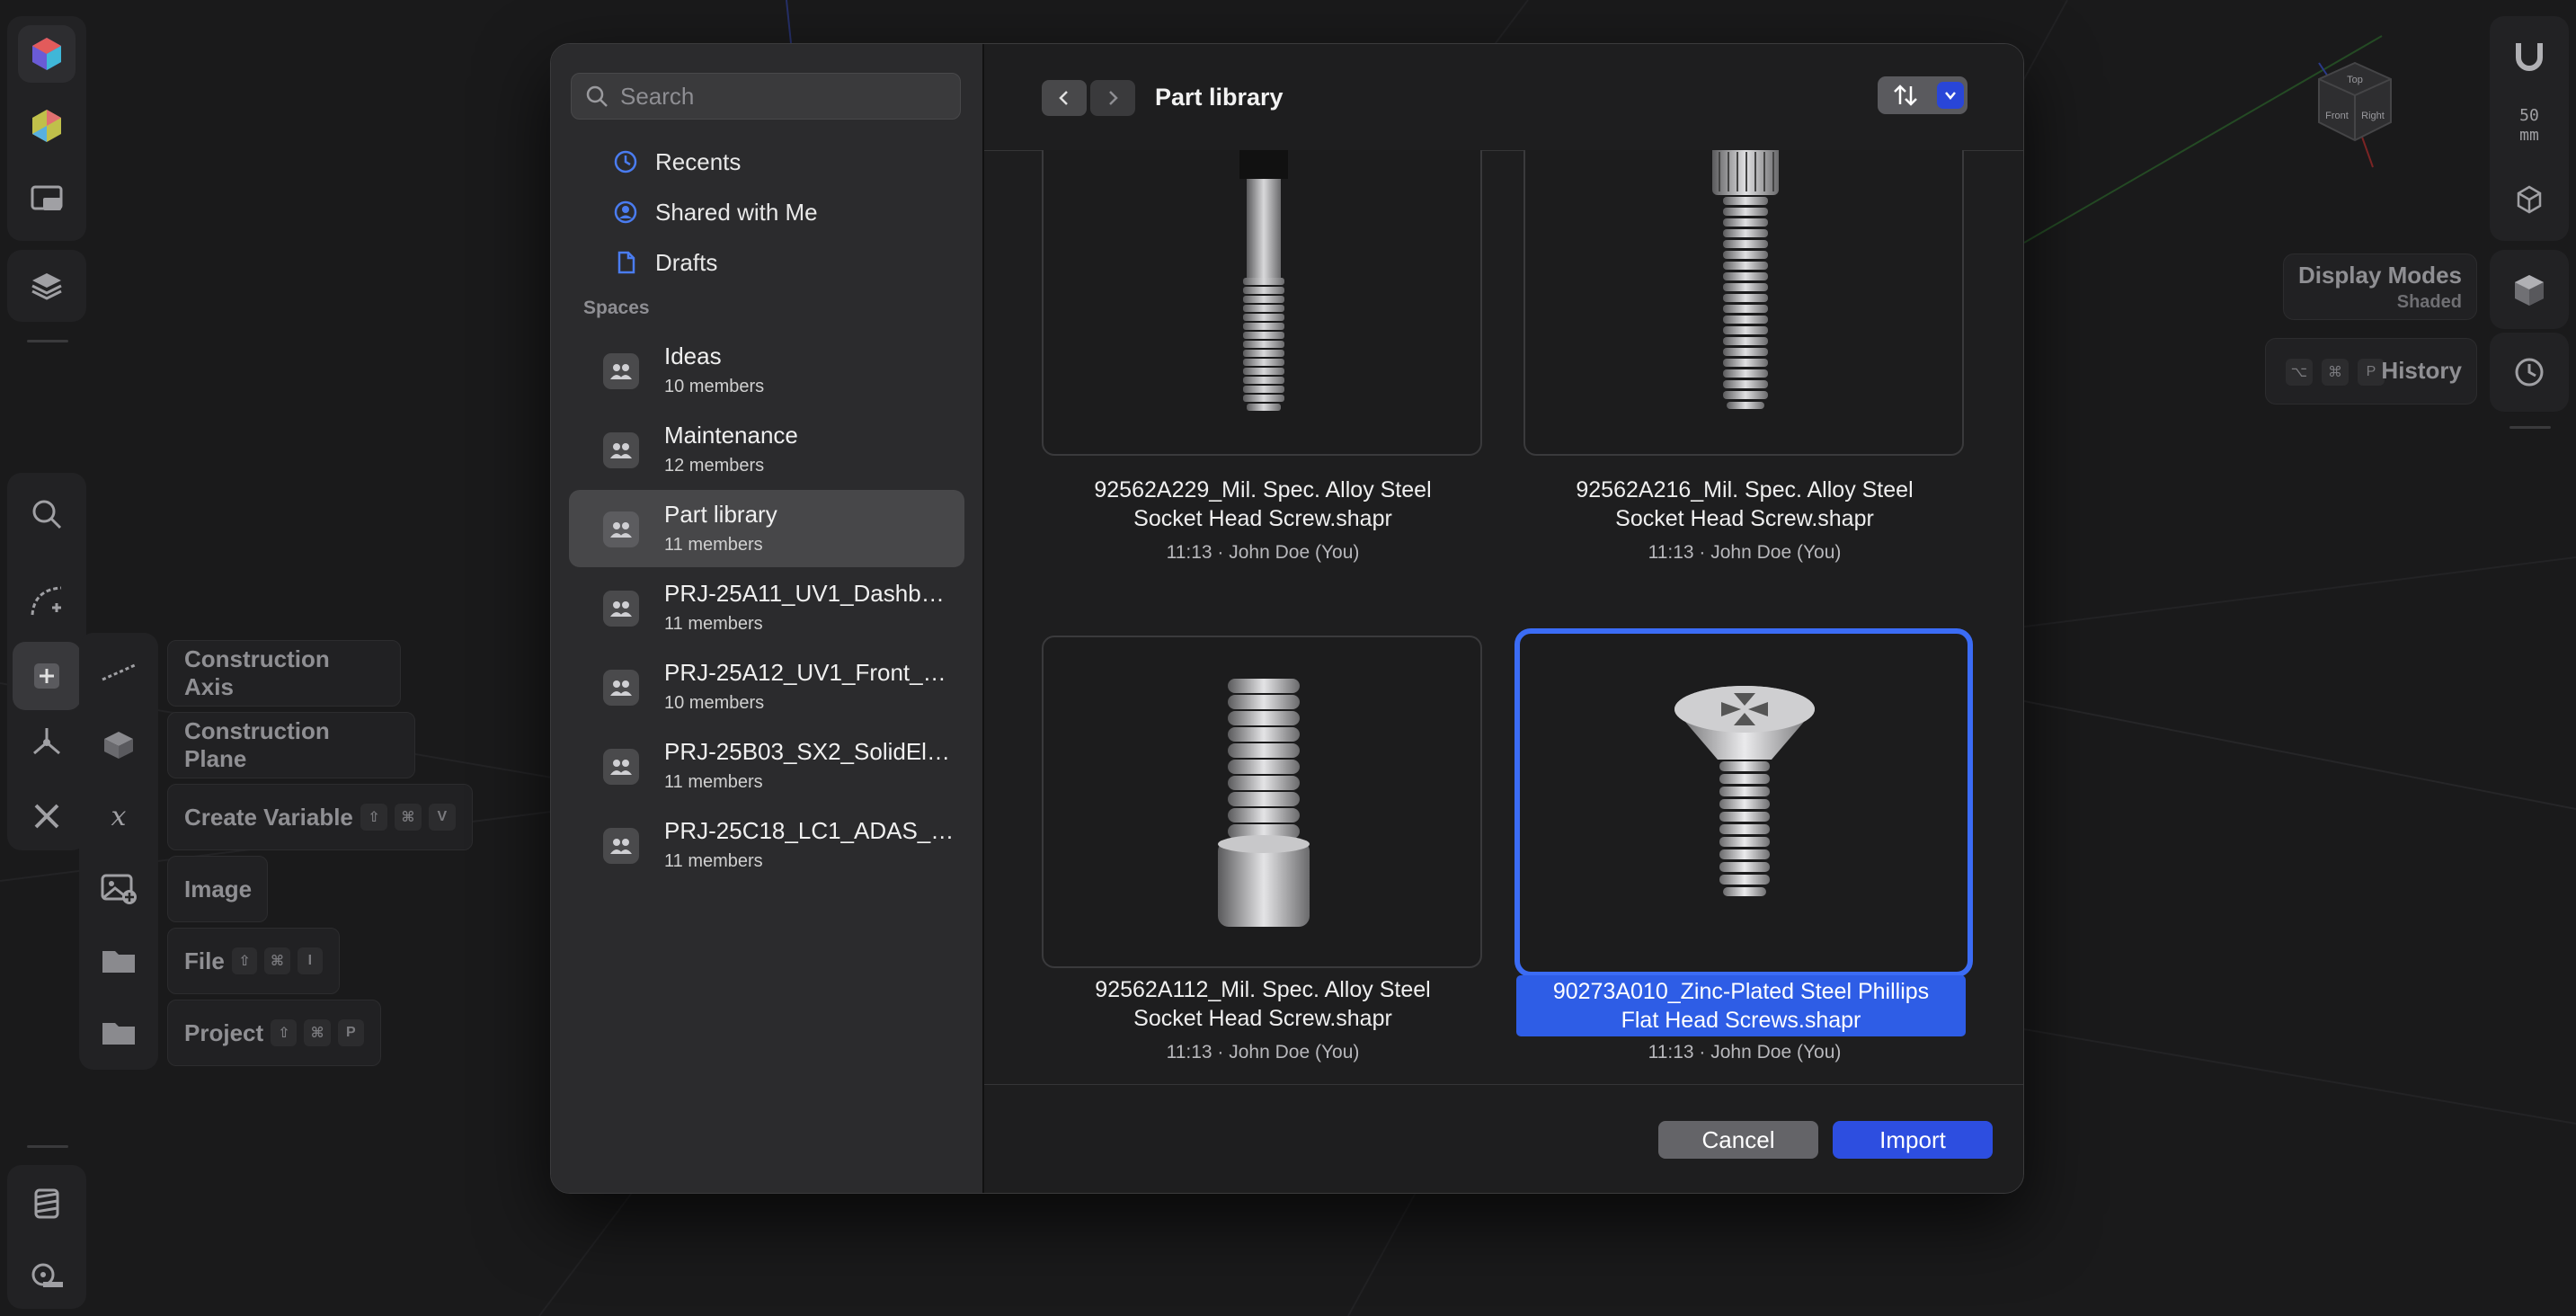 This screenshot has height=1316, width=2576. I want to click on sort-dropdown-button, so click(1950, 95).